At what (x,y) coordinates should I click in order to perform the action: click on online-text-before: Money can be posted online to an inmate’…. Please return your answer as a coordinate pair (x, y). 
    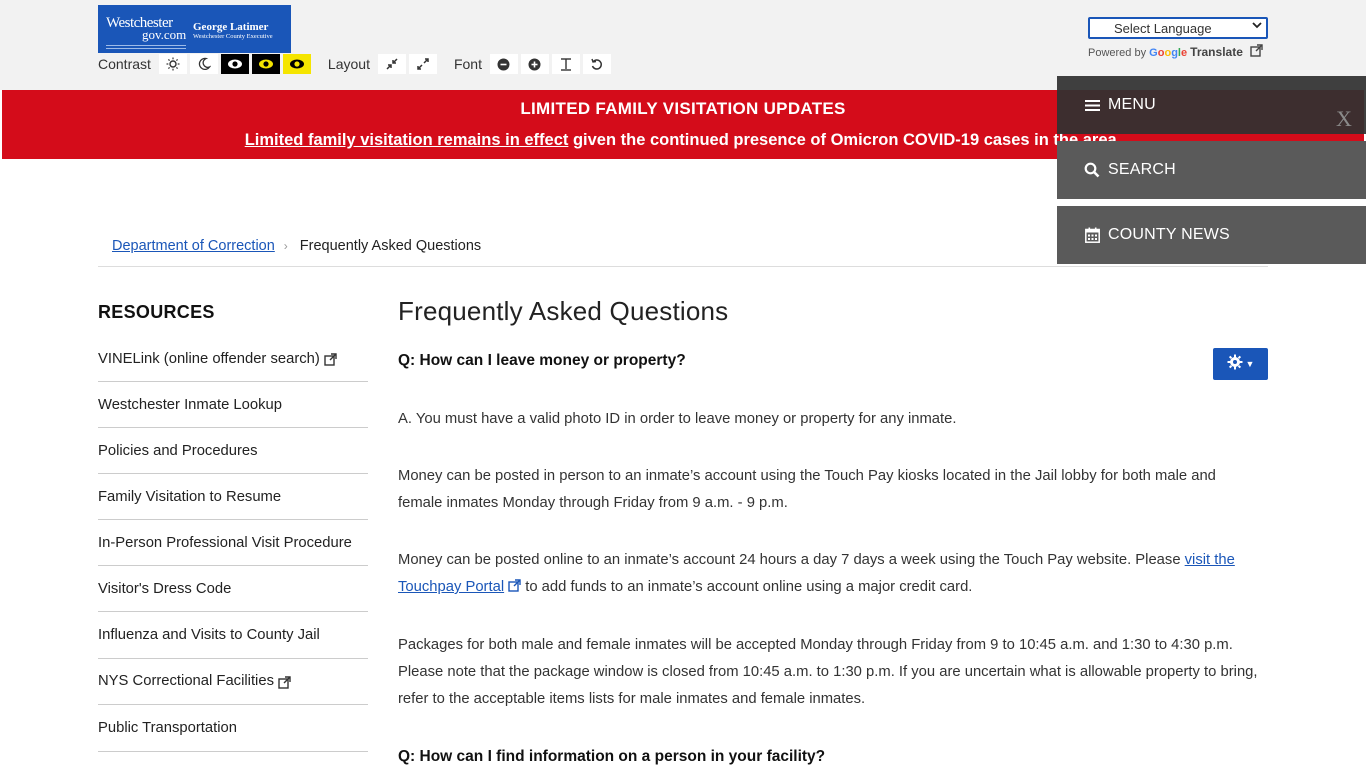
    Looking at the image, I should click on (791, 560).